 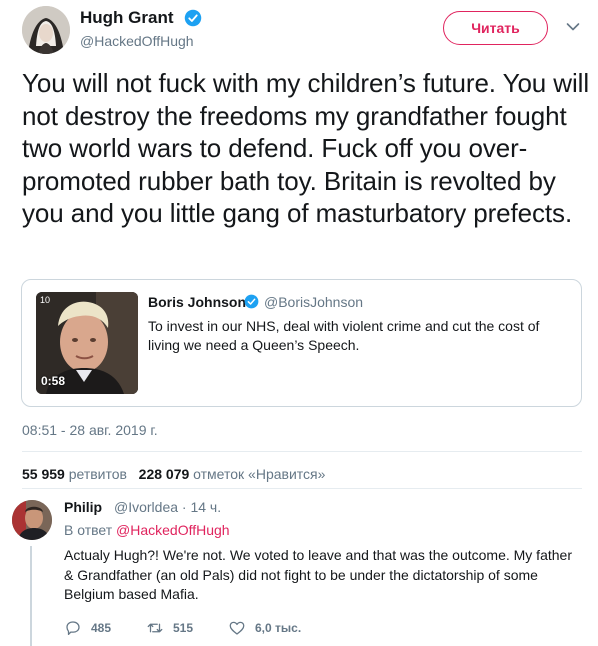 I want to click on retweet-icon, so click(x=155, y=628).